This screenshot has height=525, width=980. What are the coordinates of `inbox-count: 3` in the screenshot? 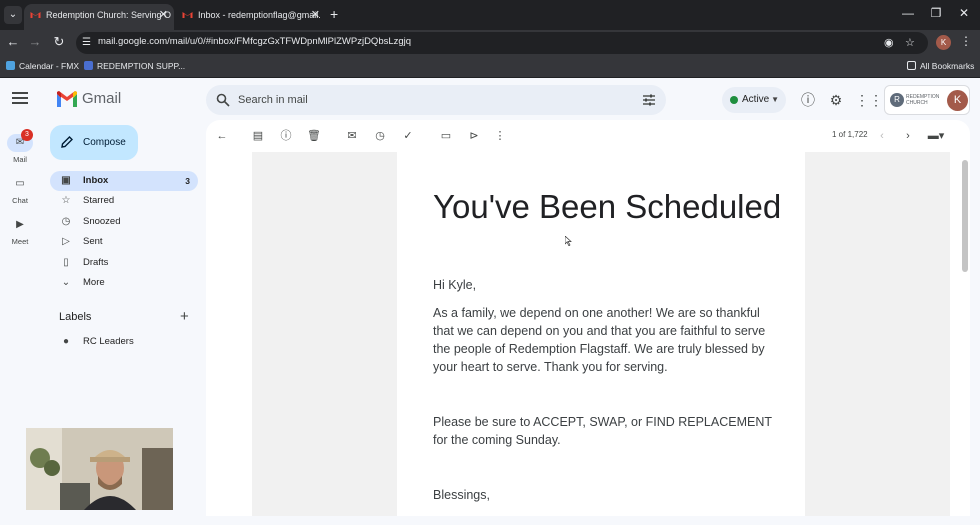 It's located at (187, 181).